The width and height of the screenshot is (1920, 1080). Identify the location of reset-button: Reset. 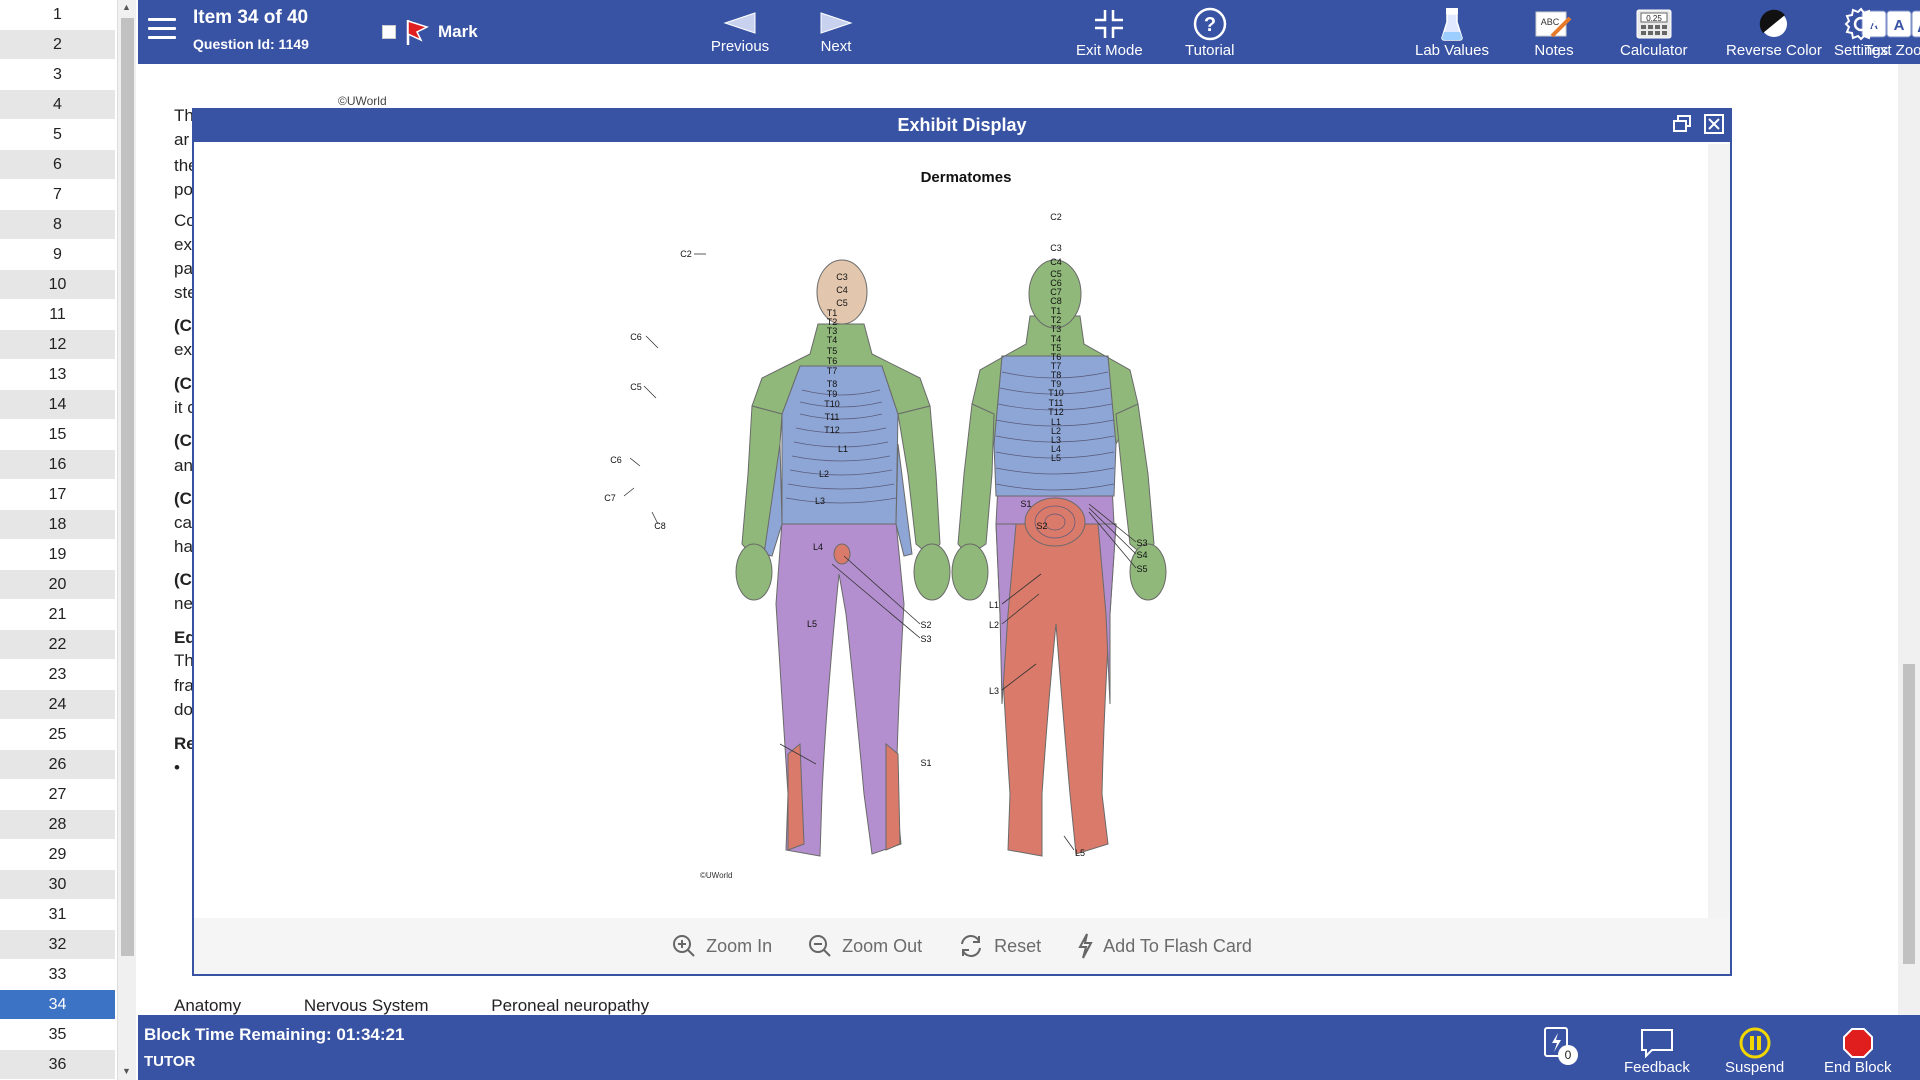
(999, 946).